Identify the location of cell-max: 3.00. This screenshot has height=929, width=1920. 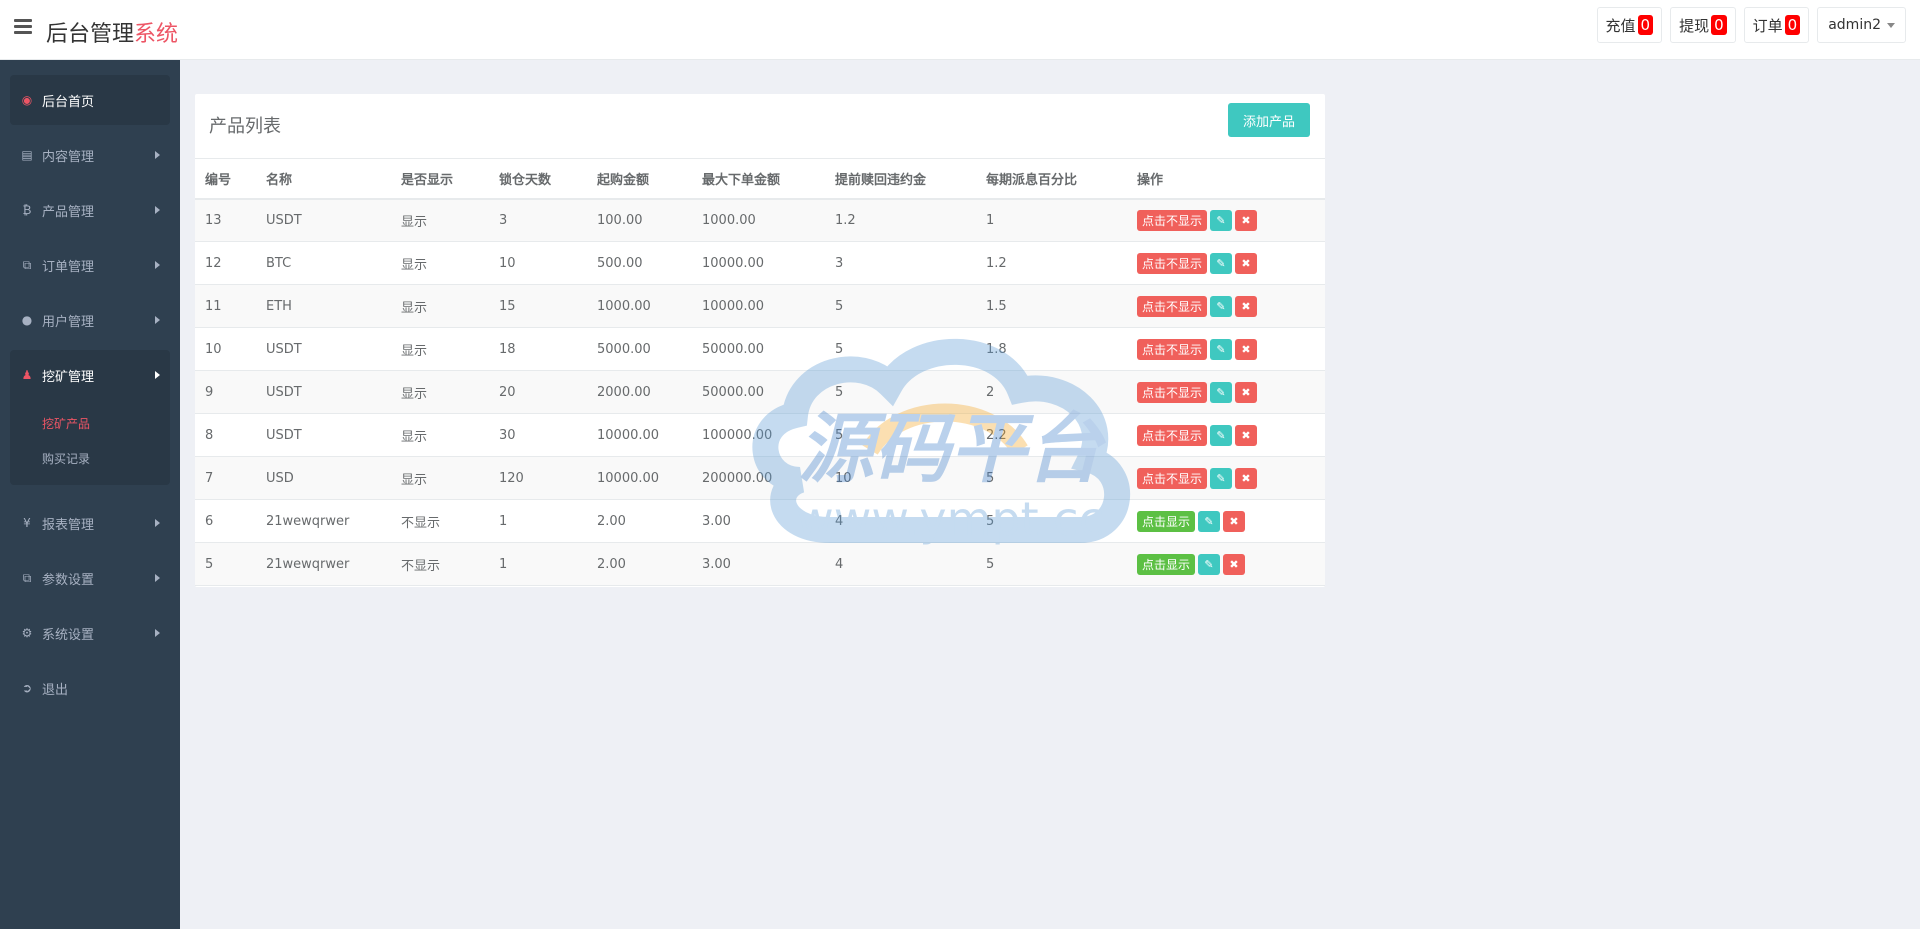
(716, 564).